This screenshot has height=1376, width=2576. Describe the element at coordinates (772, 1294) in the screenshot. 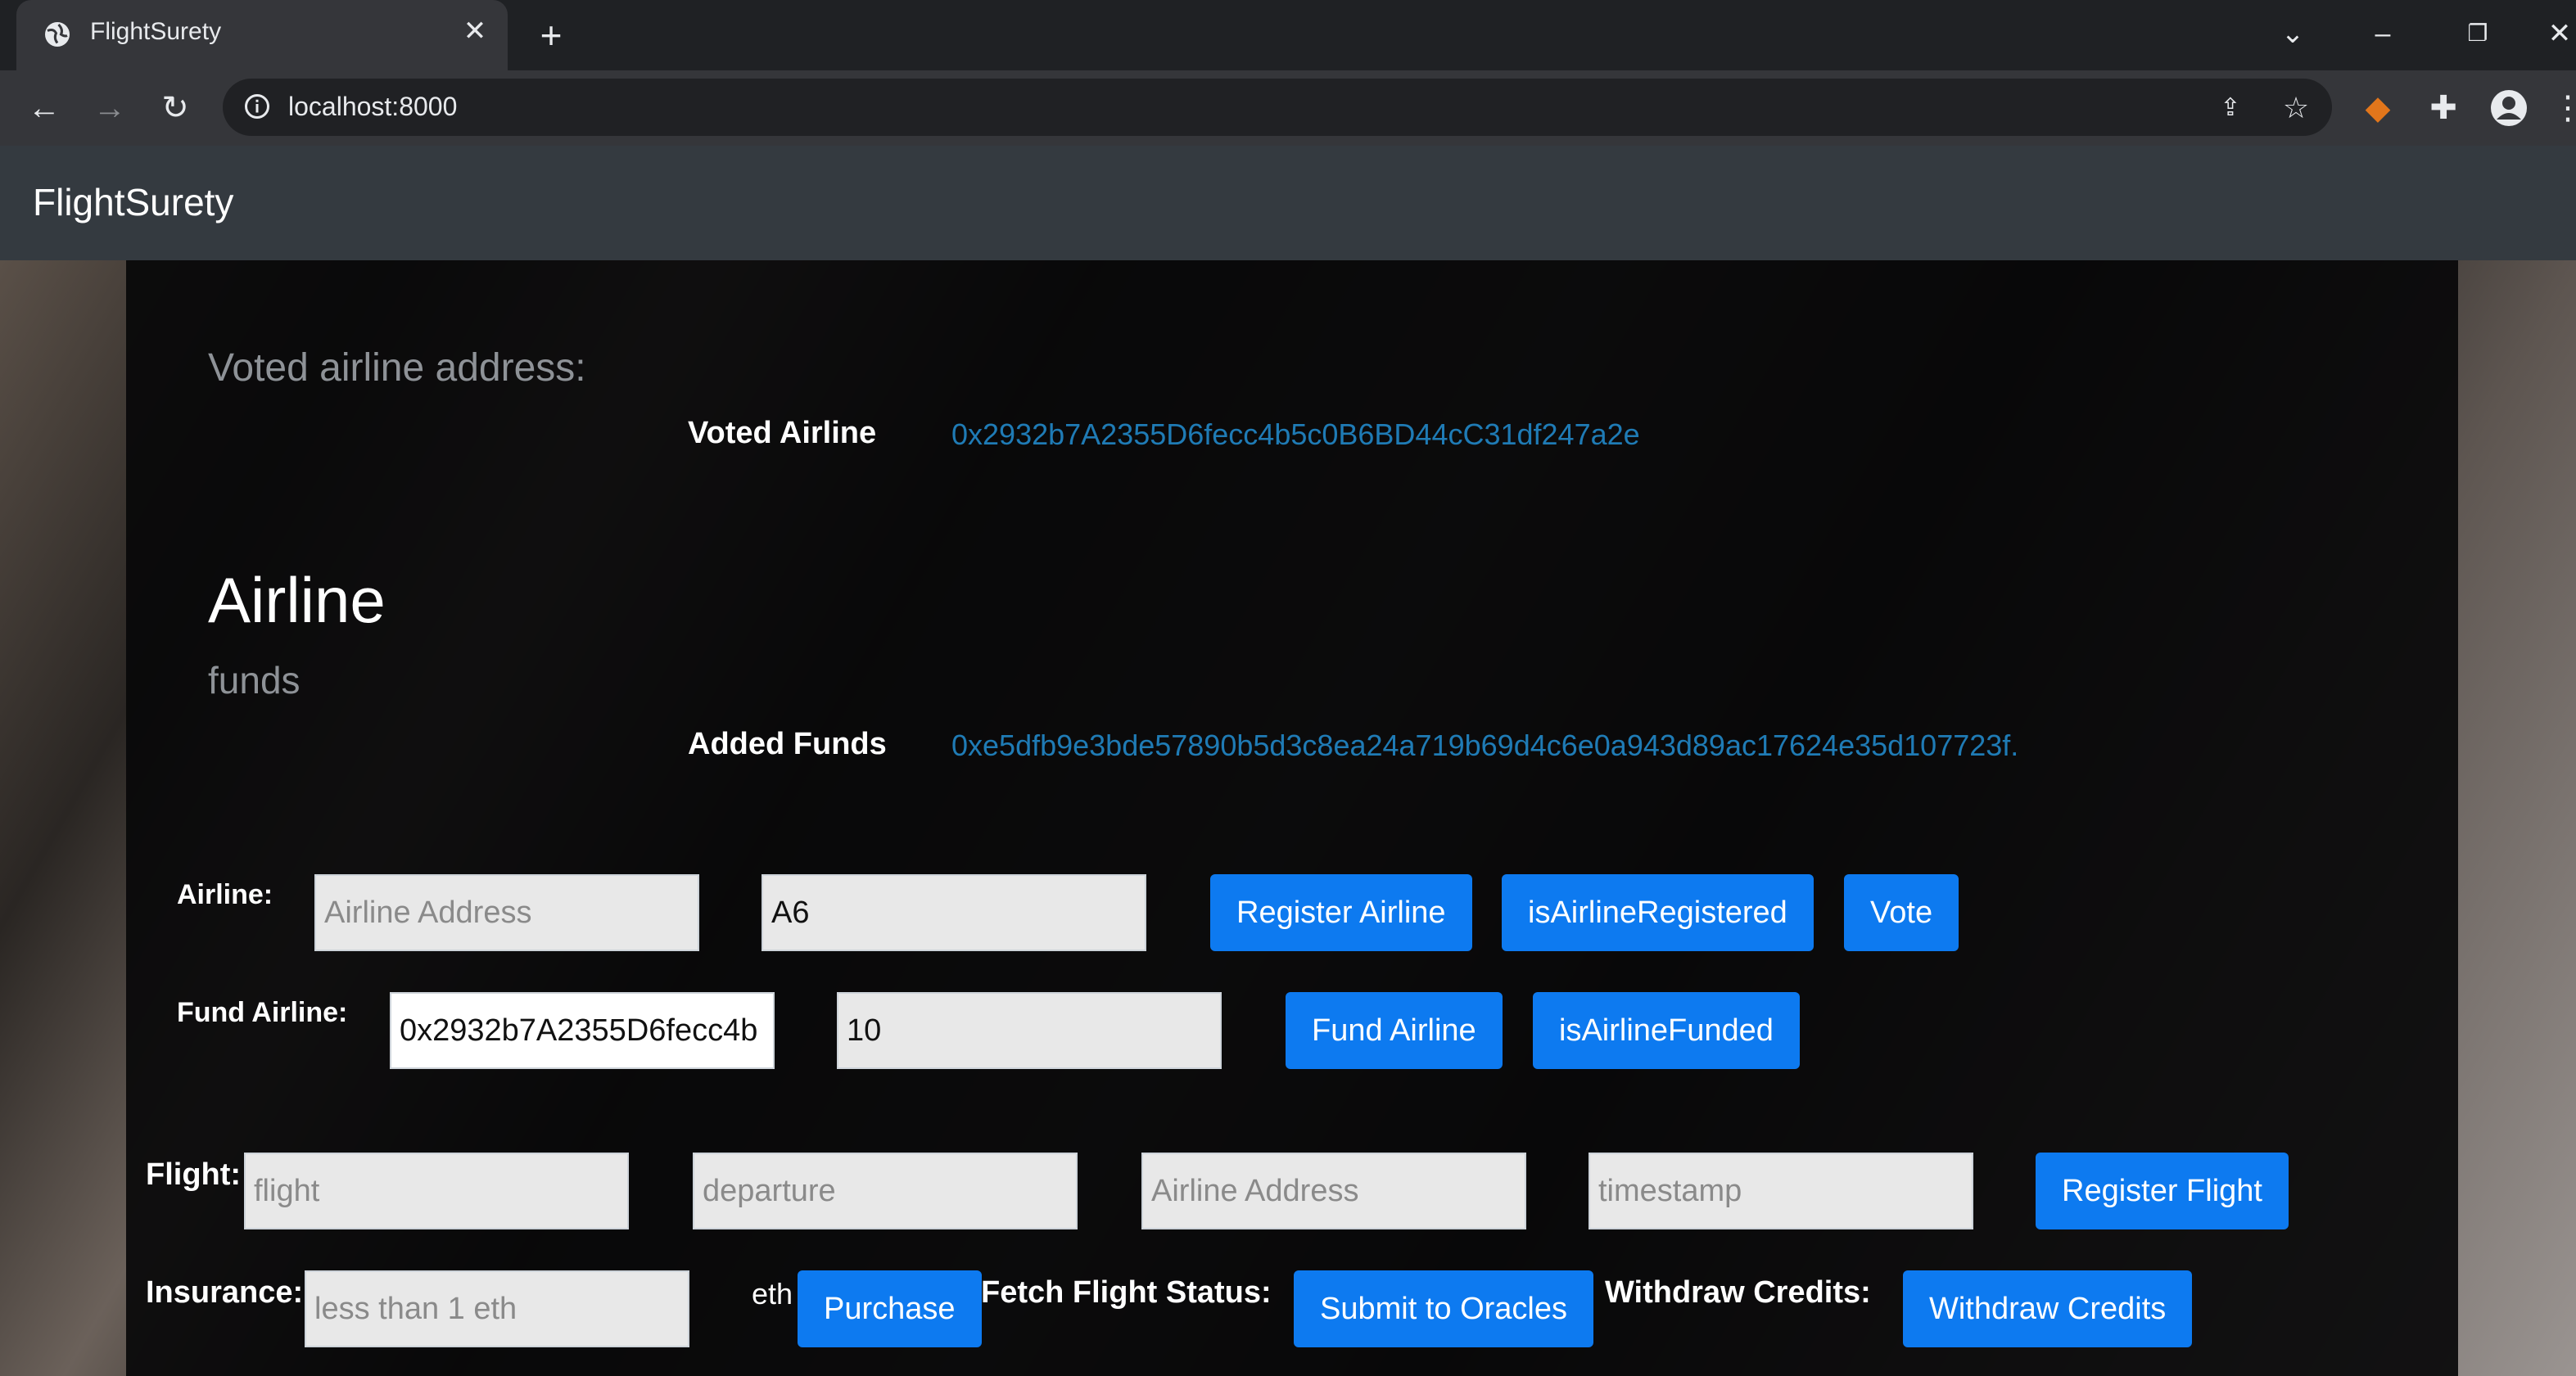

I see `eth-unit-label: eth` at that location.